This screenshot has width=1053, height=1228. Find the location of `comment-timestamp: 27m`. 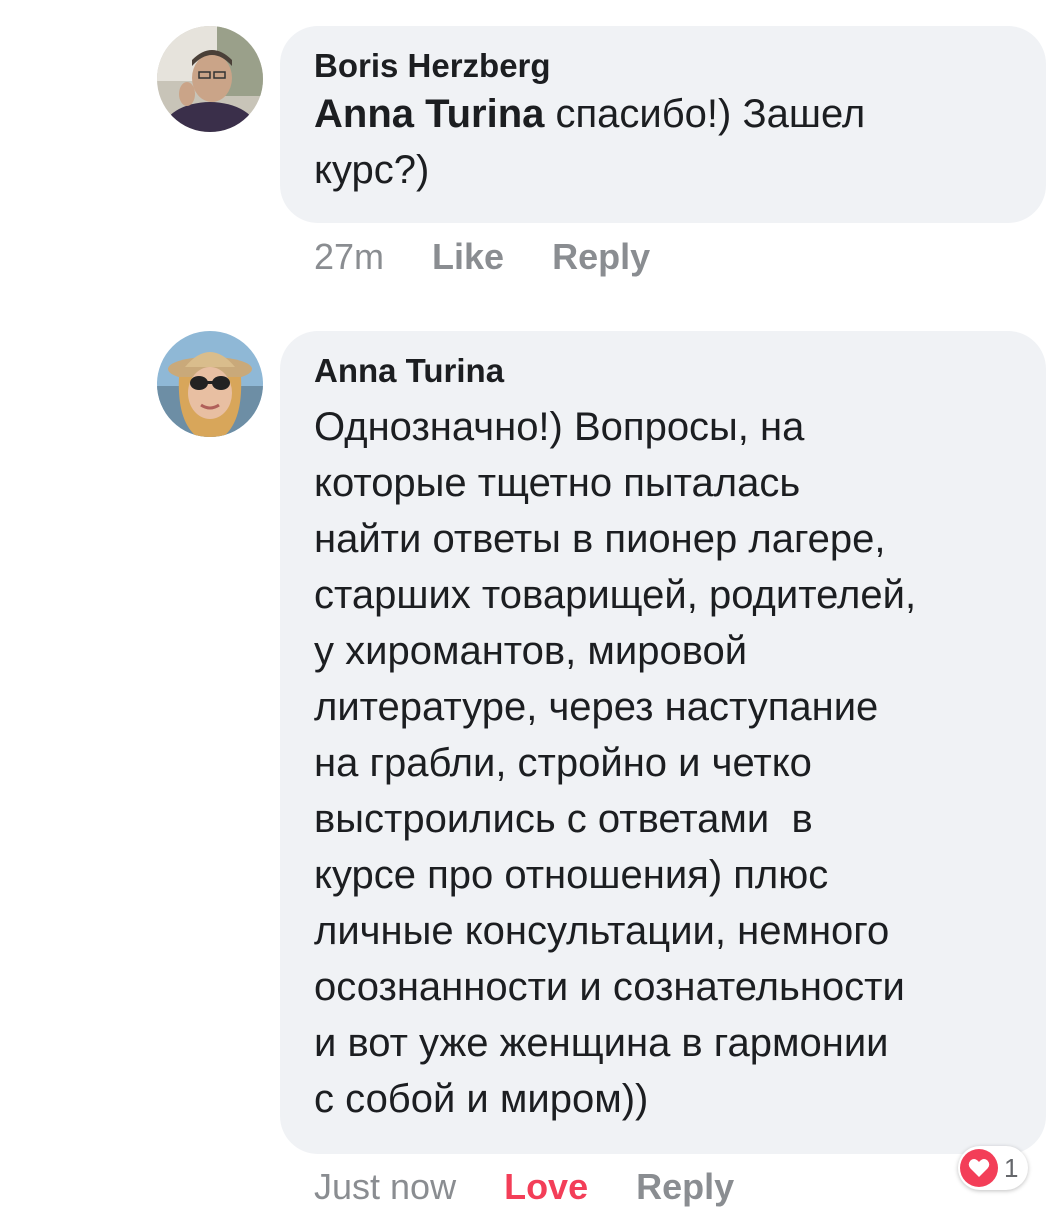

comment-timestamp: 27m is located at coordinates (349, 257).